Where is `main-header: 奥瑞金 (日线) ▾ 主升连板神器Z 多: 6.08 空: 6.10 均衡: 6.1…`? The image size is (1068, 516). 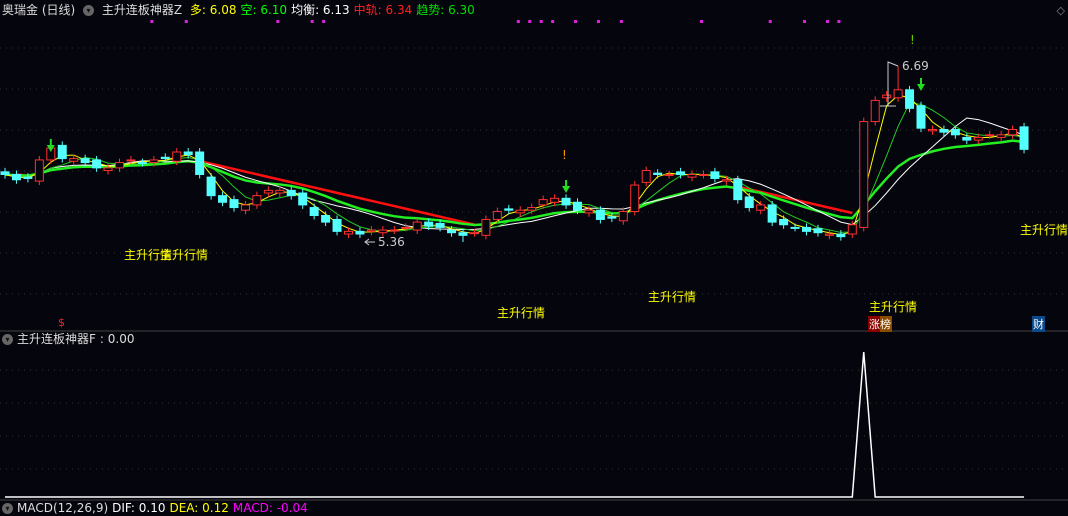
main-header: 奥瑞金 (日线) ▾ 主升连板神器Z 多: 6.08 空: 6.10 均衡: 6.1… is located at coordinates (242, 10).